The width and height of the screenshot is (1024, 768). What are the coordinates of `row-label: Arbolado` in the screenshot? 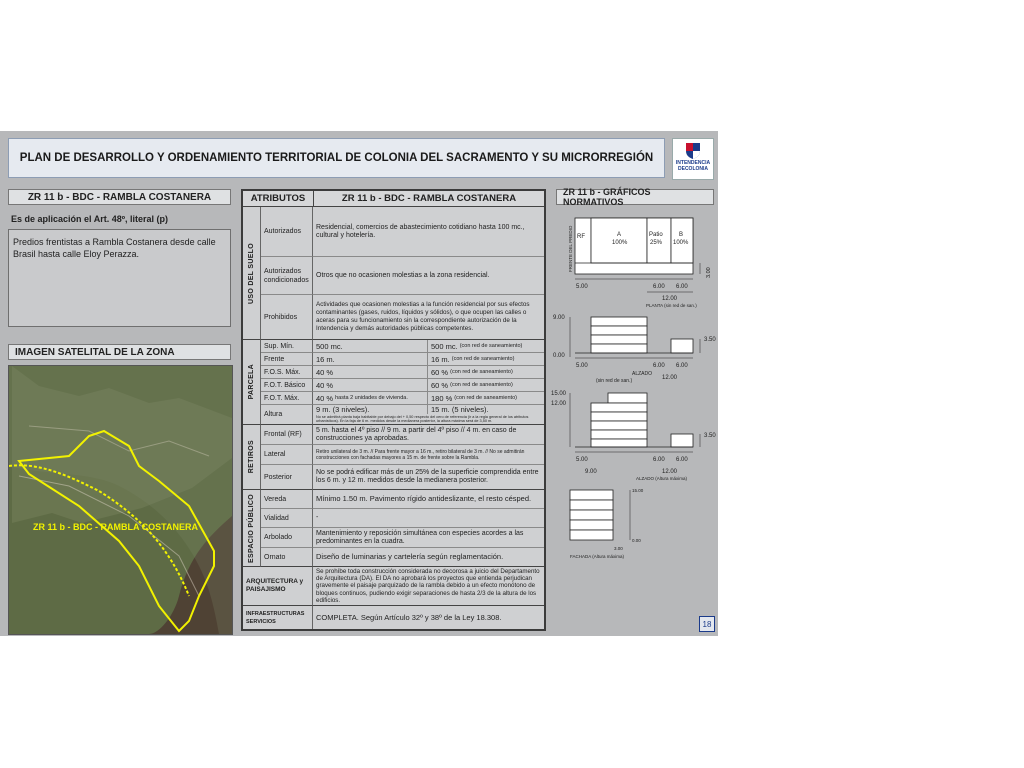 It's located at (287, 538).